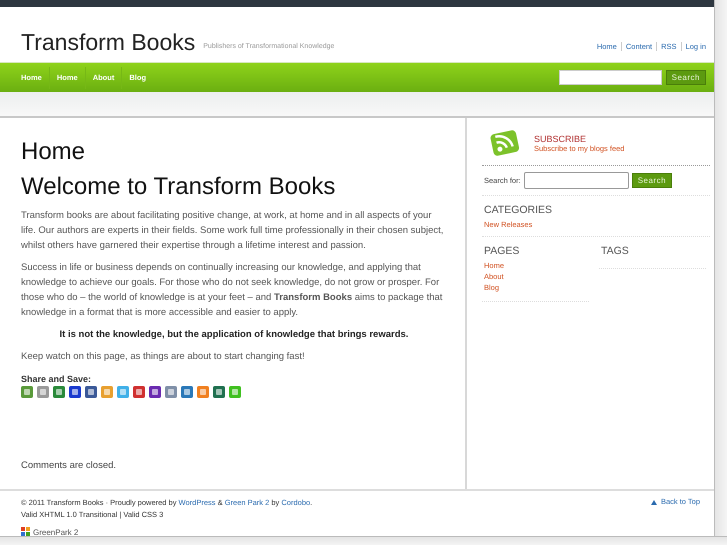 The width and height of the screenshot is (727, 545). What do you see at coordinates (55, 532) in the screenshot?
I see `footer-logo: GreenPark 2` at bounding box center [55, 532].